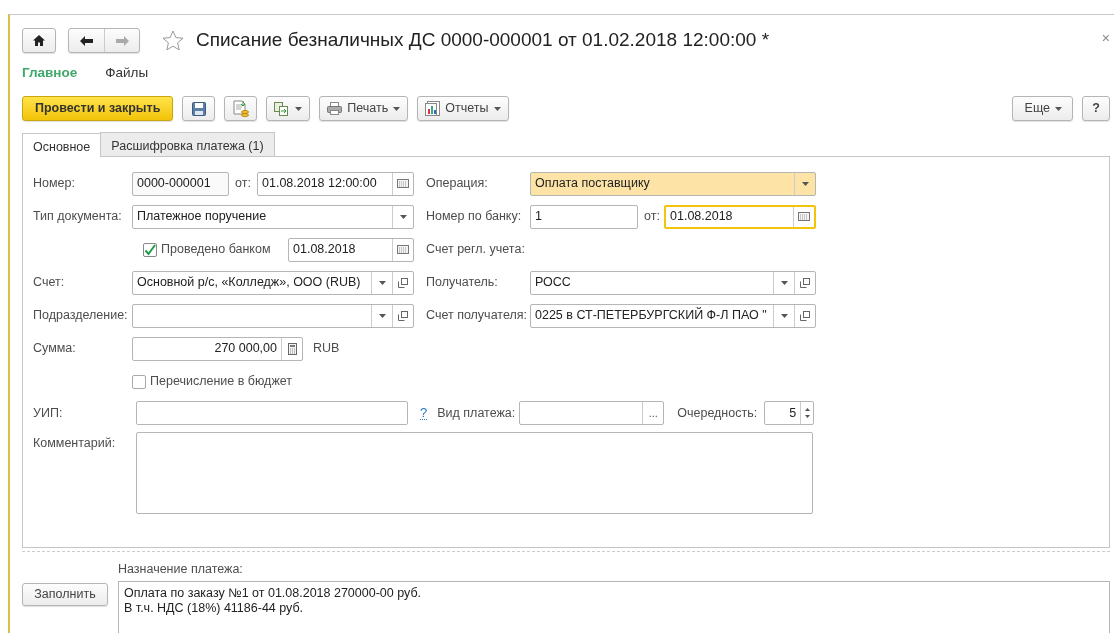  Describe the element at coordinates (717, 413) in the screenshot. I see `field-label: Очередность:` at that location.